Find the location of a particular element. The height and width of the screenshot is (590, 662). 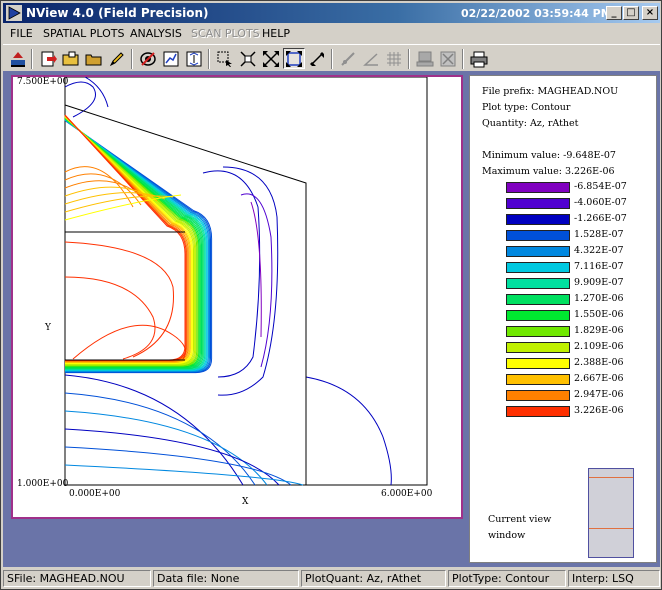

export-button is located at coordinates (48, 58).